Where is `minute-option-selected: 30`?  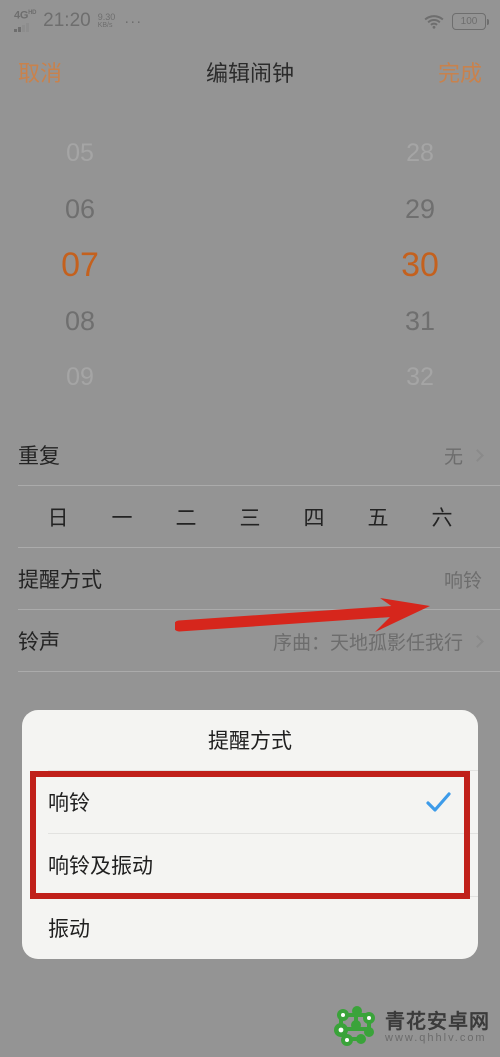
minute-option-selected: 30 is located at coordinates (375, 265).